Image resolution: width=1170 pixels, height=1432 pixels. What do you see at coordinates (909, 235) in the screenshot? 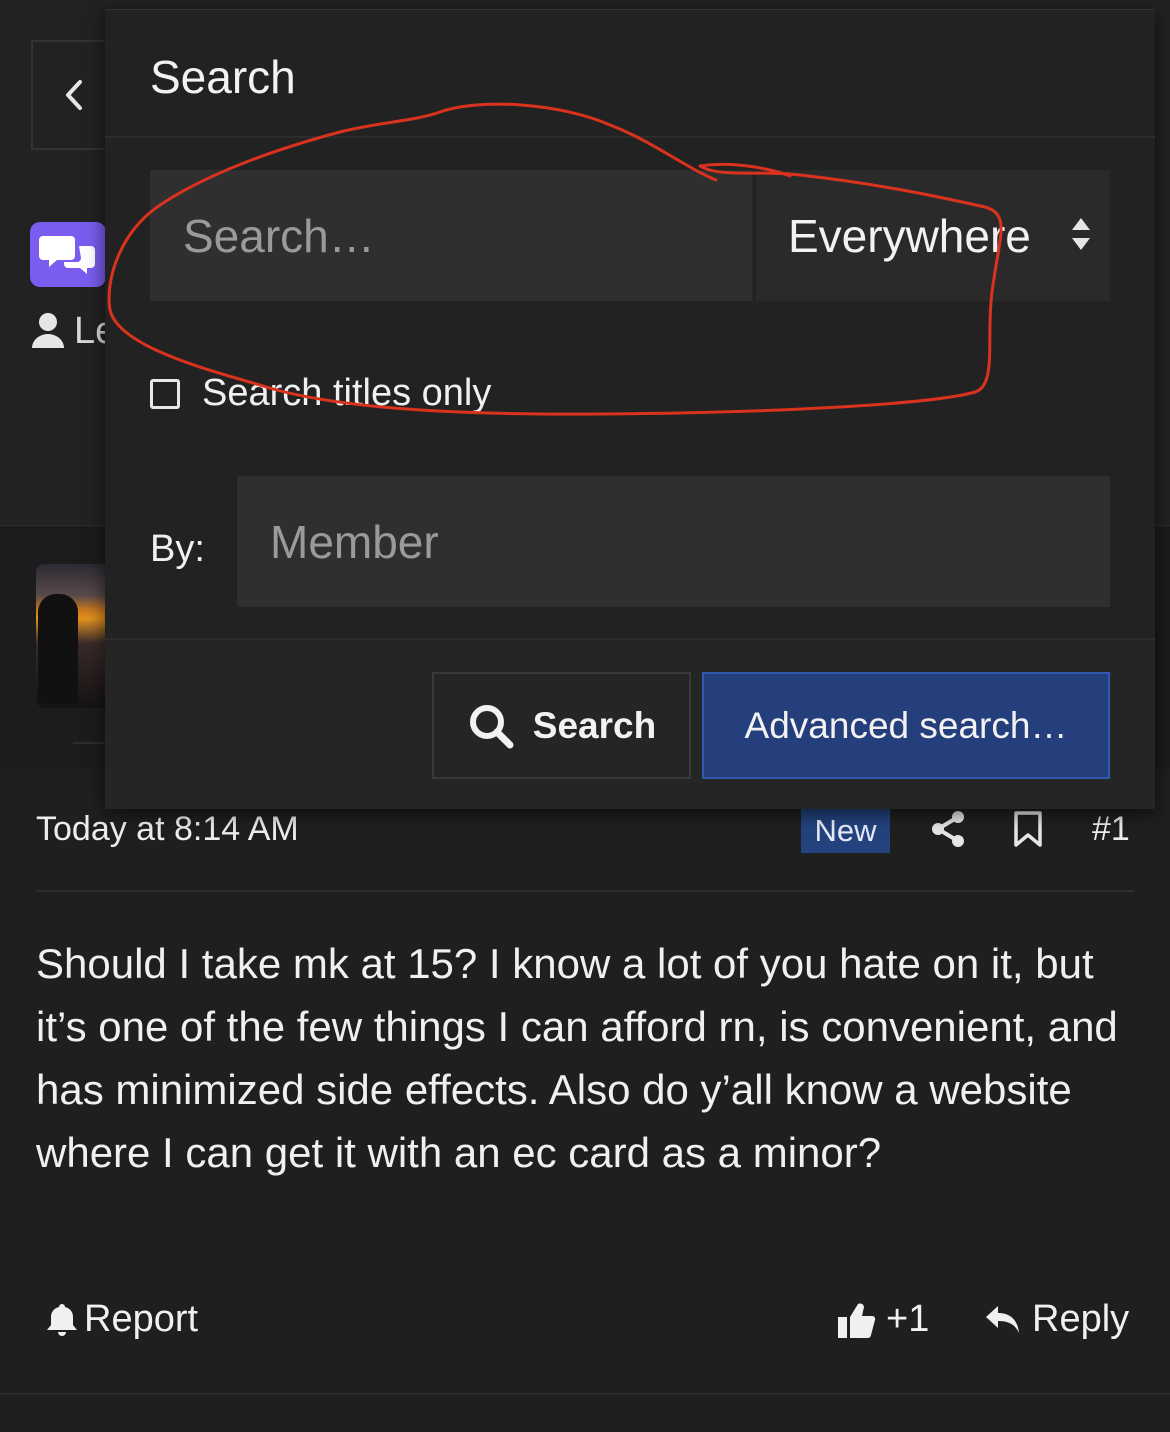
I see `search-scope-value: Everywhere` at bounding box center [909, 235].